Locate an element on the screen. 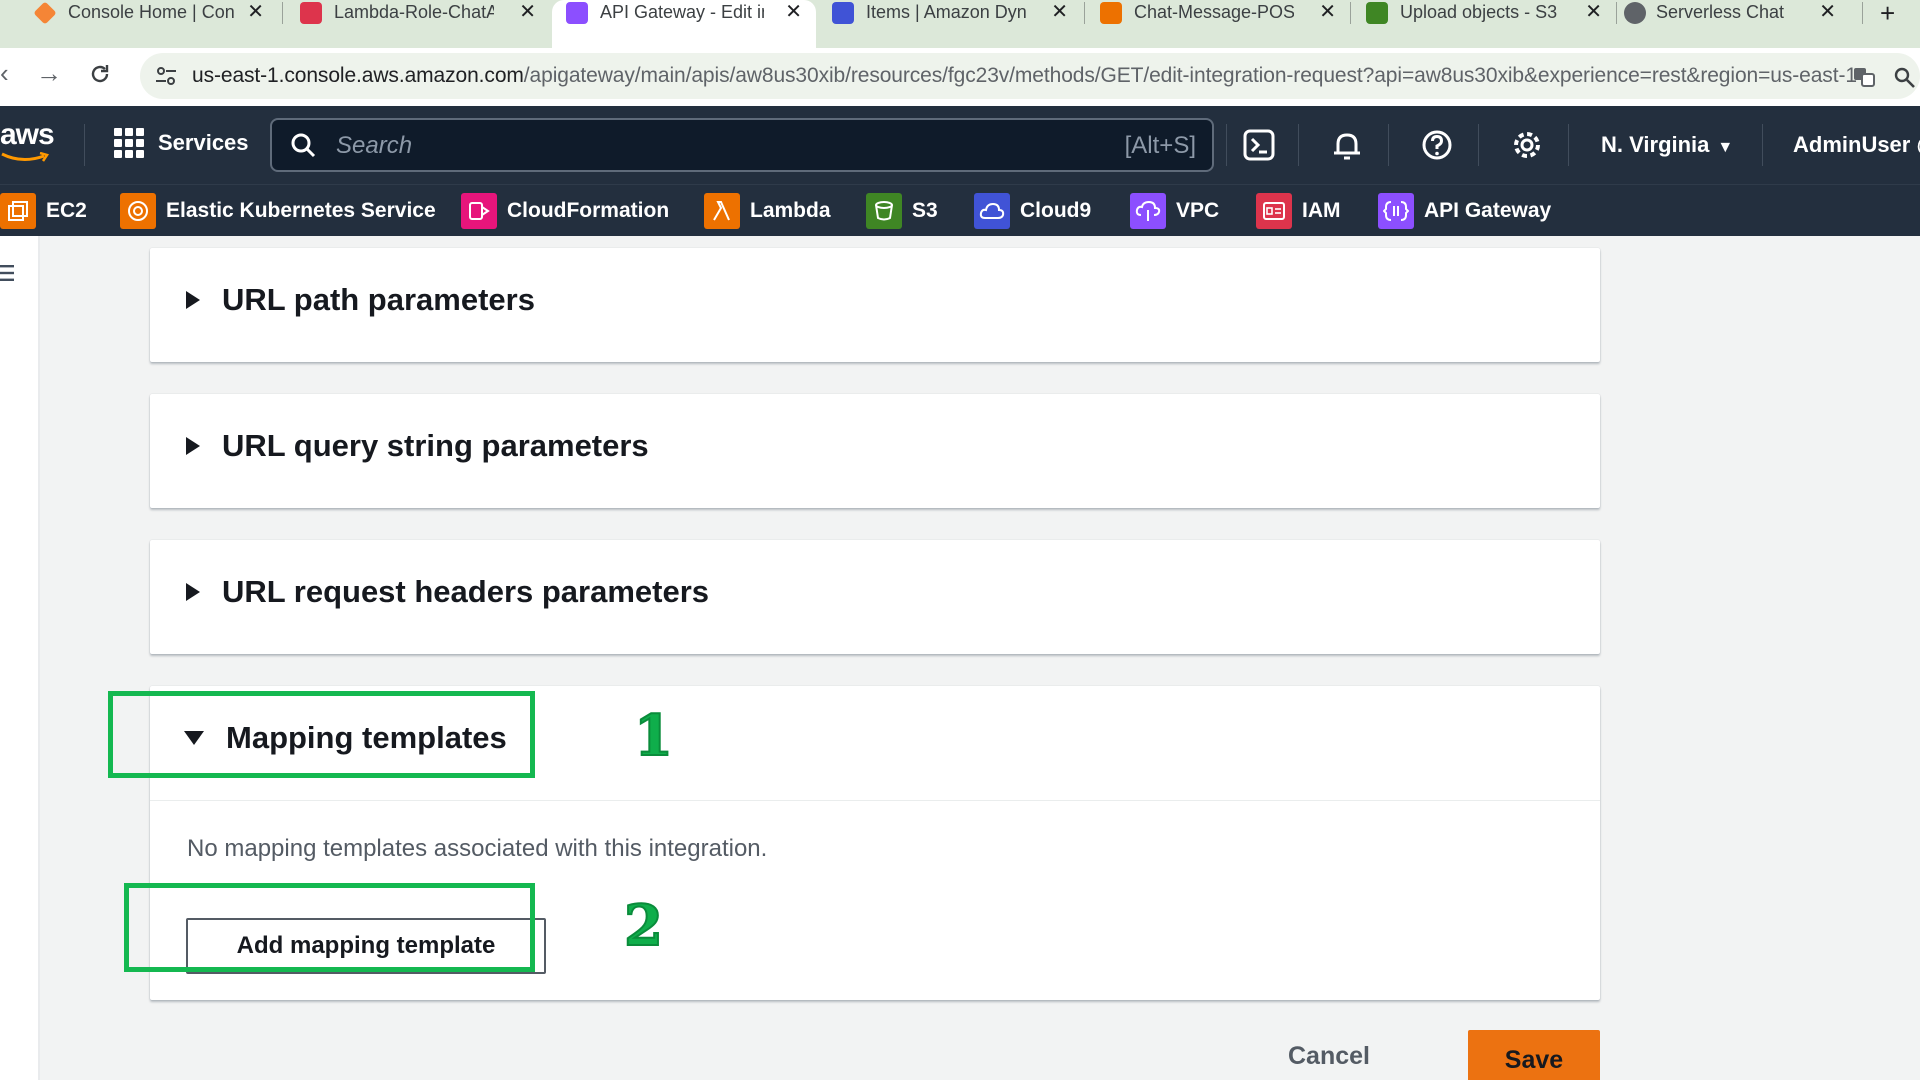 The image size is (1920, 1080). search-input: Search [Alt+S] is located at coordinates (742, 145).